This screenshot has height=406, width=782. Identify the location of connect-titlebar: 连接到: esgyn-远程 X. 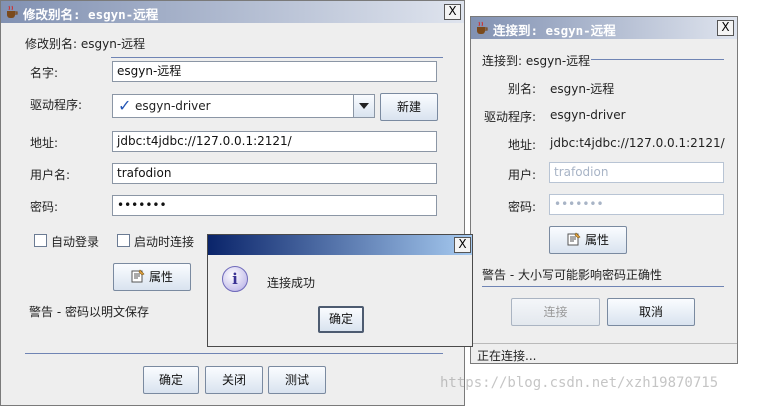
(604, 28).